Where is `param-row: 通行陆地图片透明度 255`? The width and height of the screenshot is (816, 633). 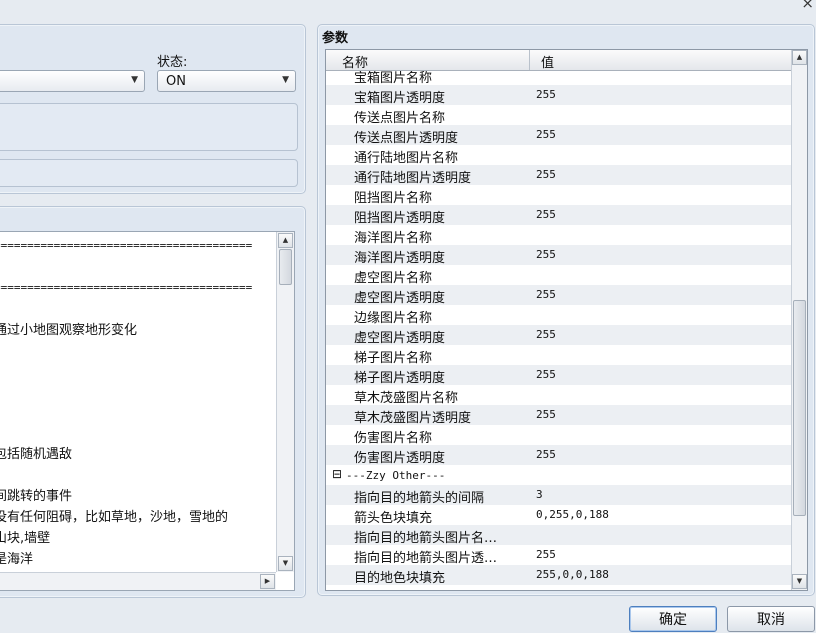 param-row: 通行陆地图片透明度 255 is located at coordinates (558, 175).